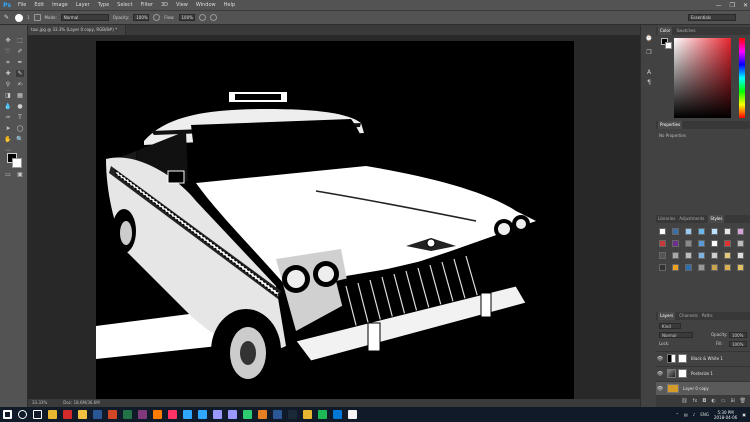 The width and height of the screenshot is (750, 422). What do you see at coordinates (202, 17) in the screenshot?
I see `airbrush-icon` at bounding box center [202, 17].